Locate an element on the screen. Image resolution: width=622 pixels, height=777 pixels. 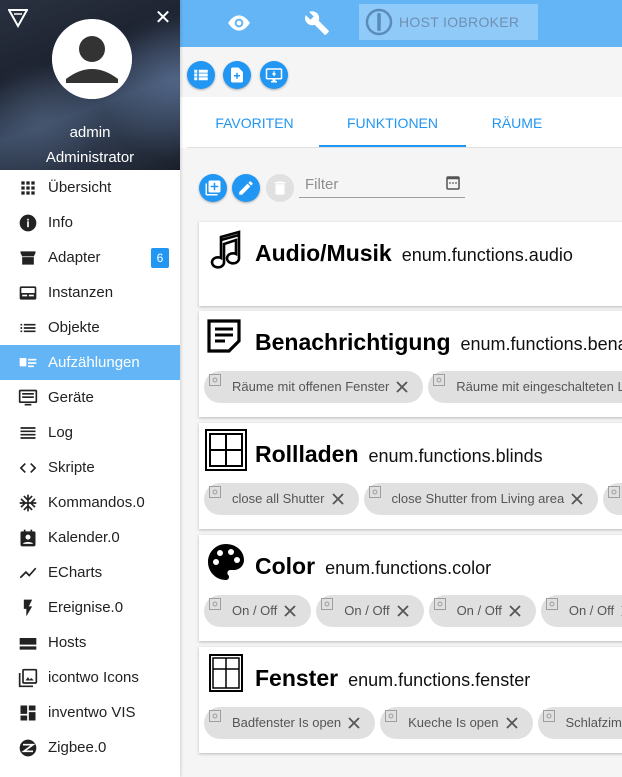
sidebar-item-übersicht: Übersicht is located at coordinates (90, 187).